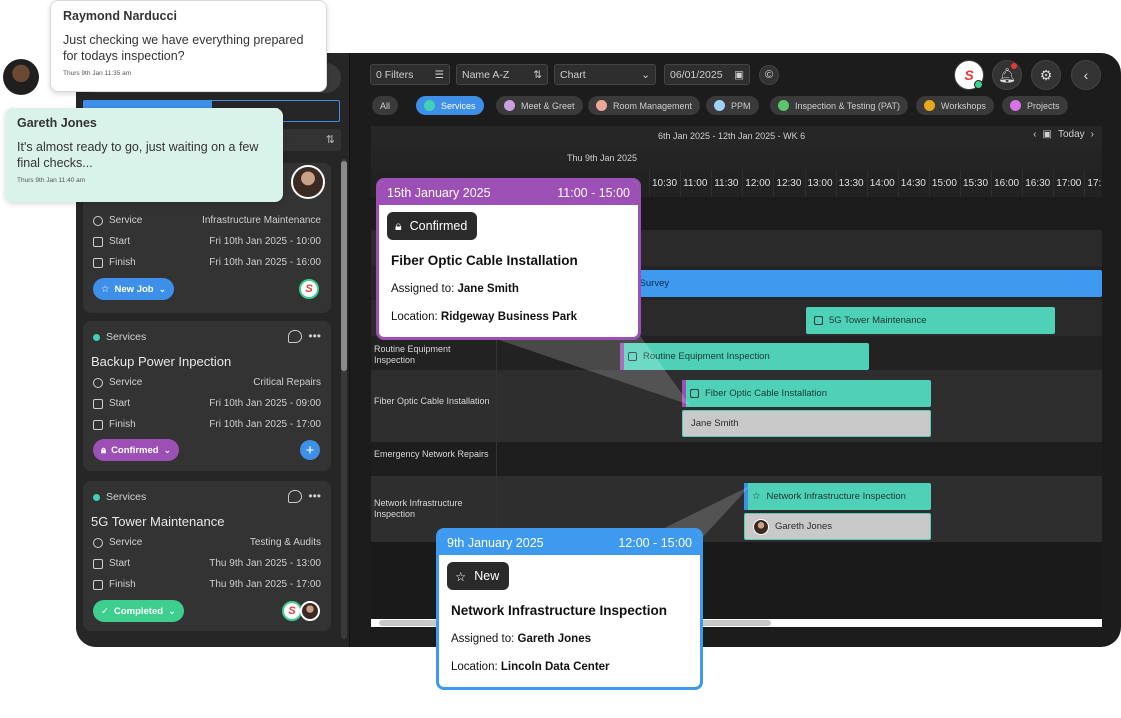 The image size is (1121, 718). Describe the element at coordinates (410, 74) in the screenshot. I see `filters-button: 0 Filters ☰` at that location.